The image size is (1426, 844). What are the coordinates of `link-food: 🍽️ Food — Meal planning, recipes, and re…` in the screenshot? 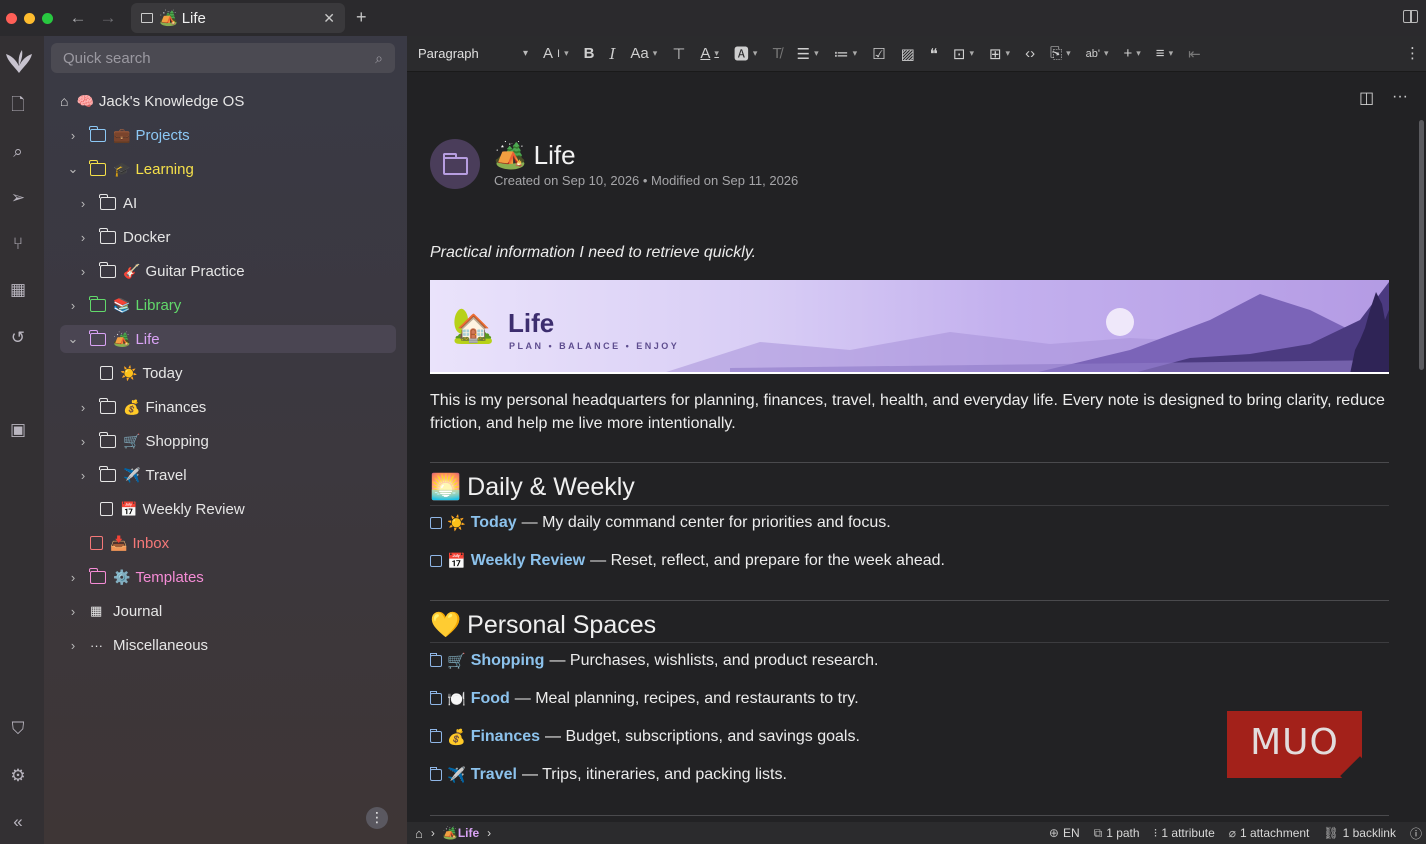 It's located at (644, 699).